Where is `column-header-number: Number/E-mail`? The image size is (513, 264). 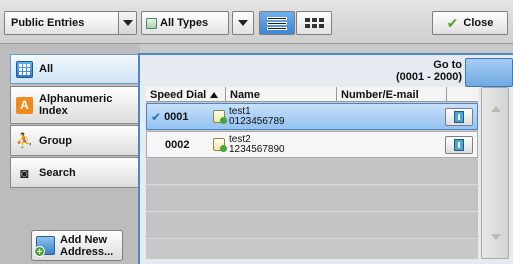 column-header-number: Number/E-mail is located at coordinates (392, 94).